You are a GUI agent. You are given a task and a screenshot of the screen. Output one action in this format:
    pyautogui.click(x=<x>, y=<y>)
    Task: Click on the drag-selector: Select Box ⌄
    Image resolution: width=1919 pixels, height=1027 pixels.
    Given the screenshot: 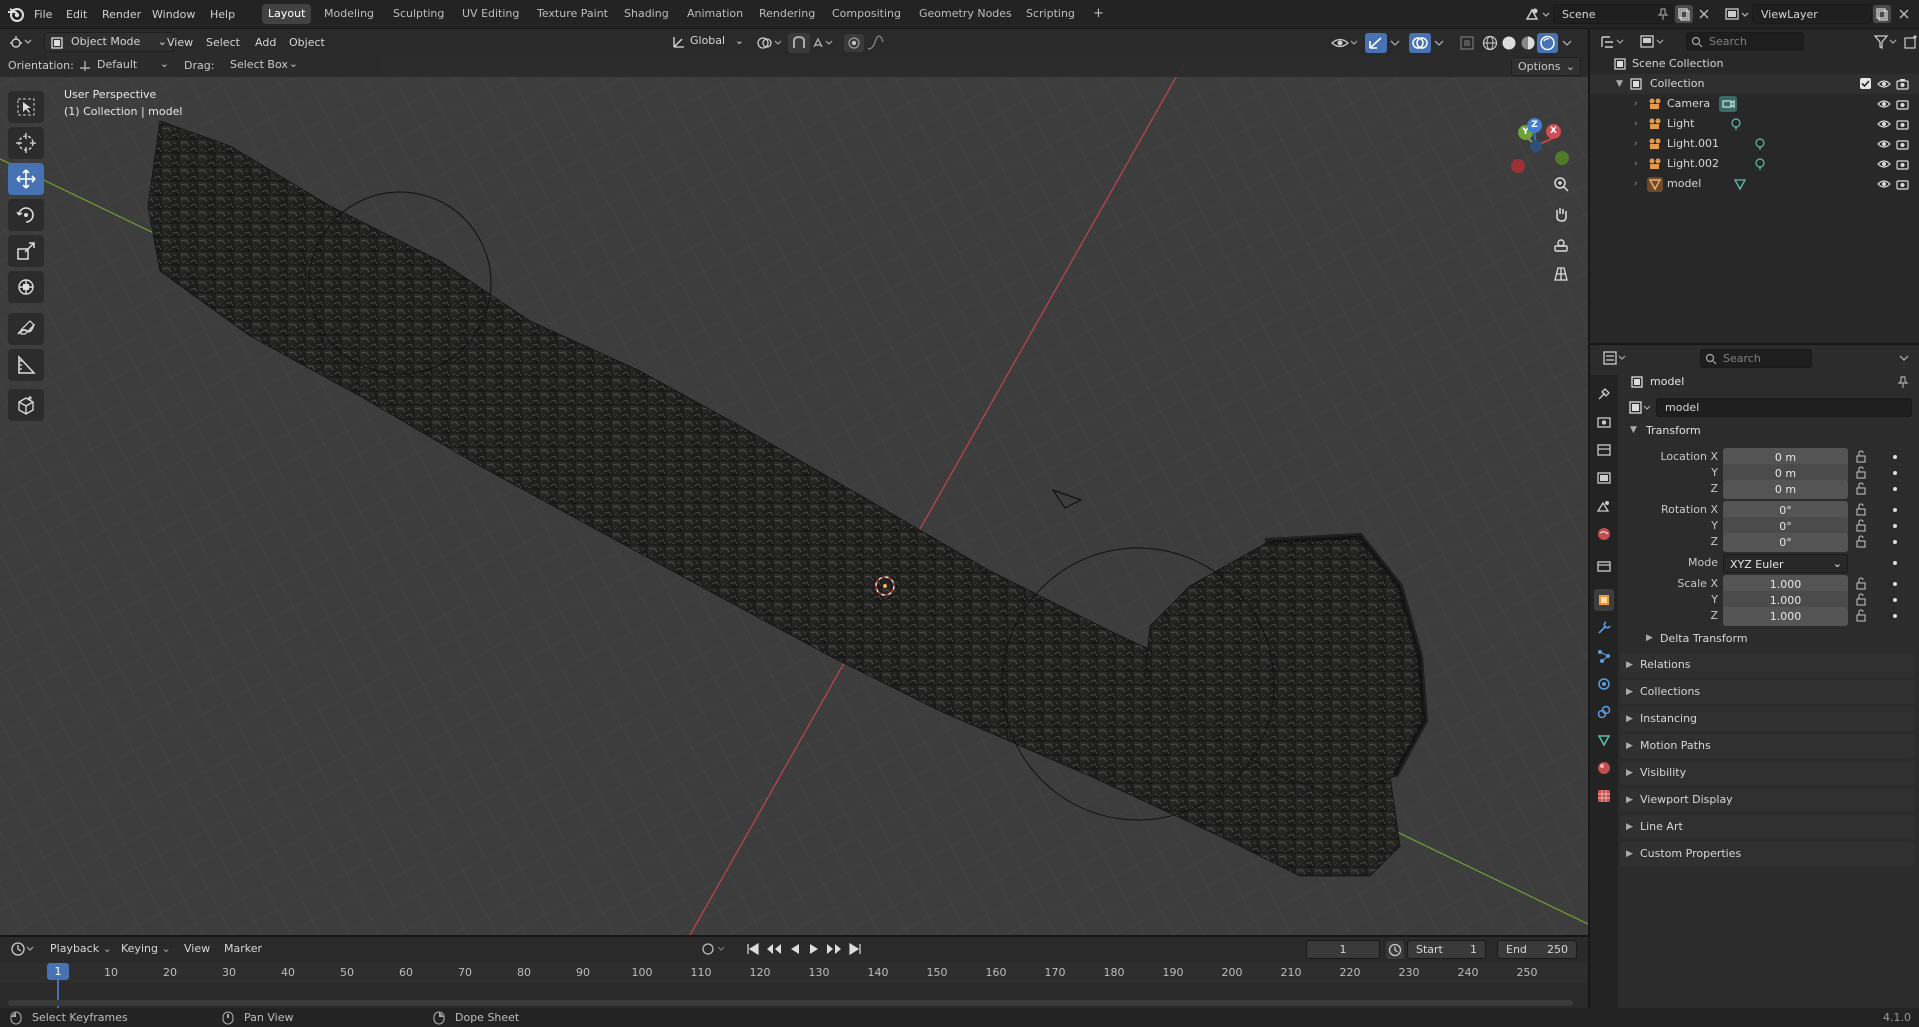 What is the action you would take?
    pyautogui.click(x=262, y=66)
    